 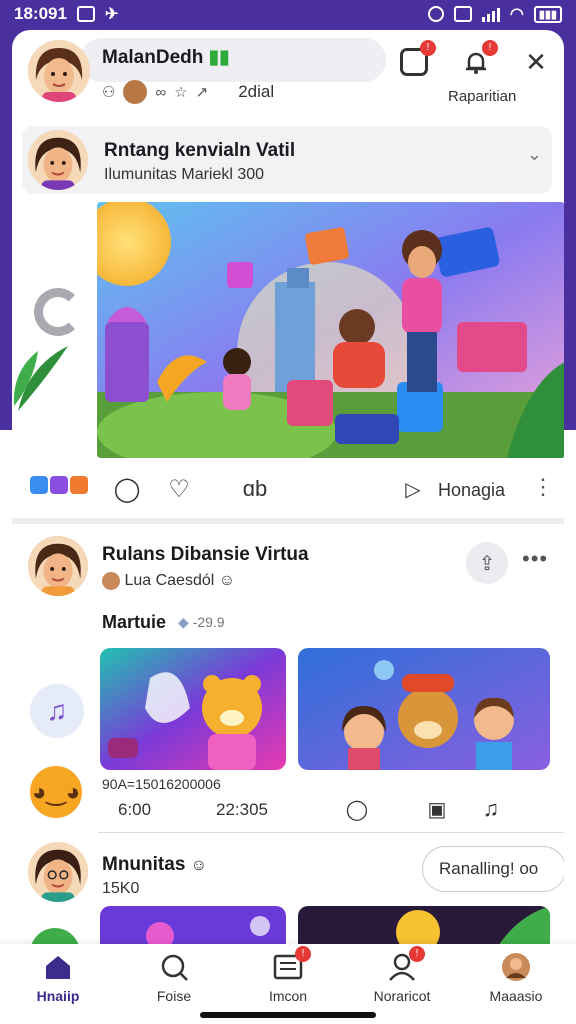 I want to click on home-icon, so click(x=58, y=967).